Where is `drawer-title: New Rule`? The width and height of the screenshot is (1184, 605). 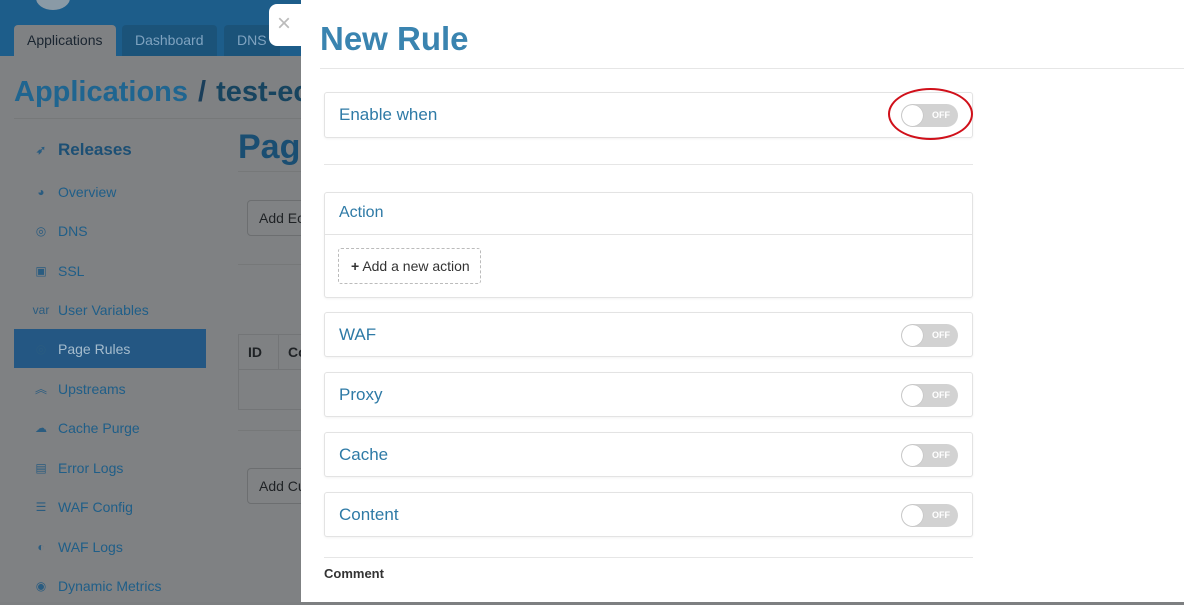
drawer-title: New Rule is located at coordinates (394, 38).